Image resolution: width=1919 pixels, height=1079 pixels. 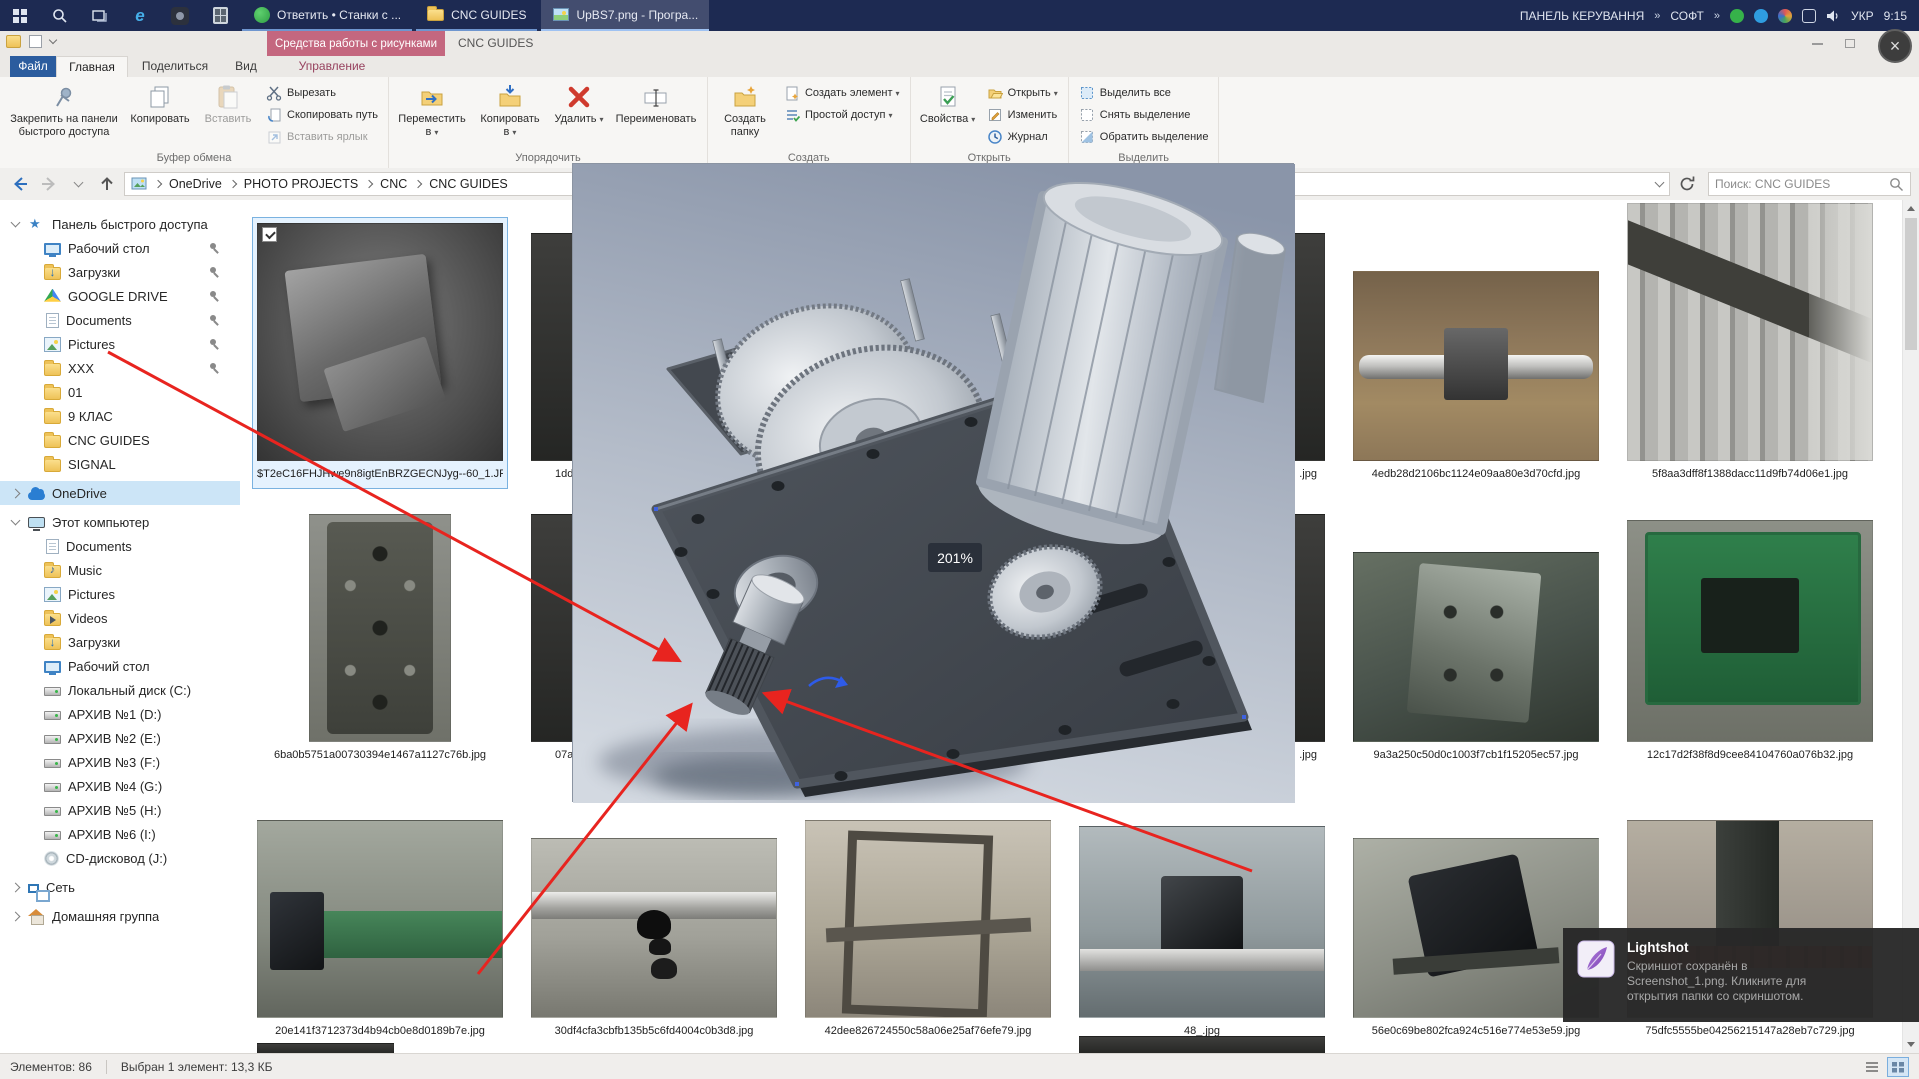 What do you see at coordinates (140, 15) in the screenshot?
I see `edge-taskbar-button: e` at bounding box center [140, 15].